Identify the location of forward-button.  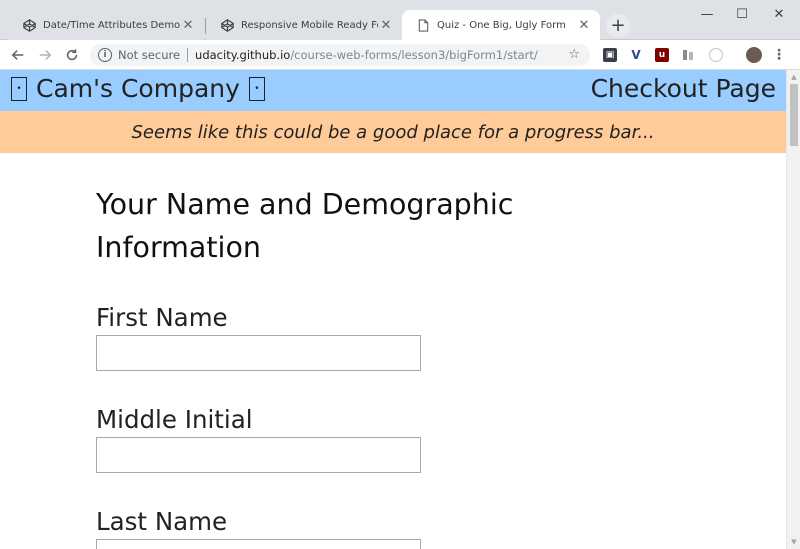
(45, 55).